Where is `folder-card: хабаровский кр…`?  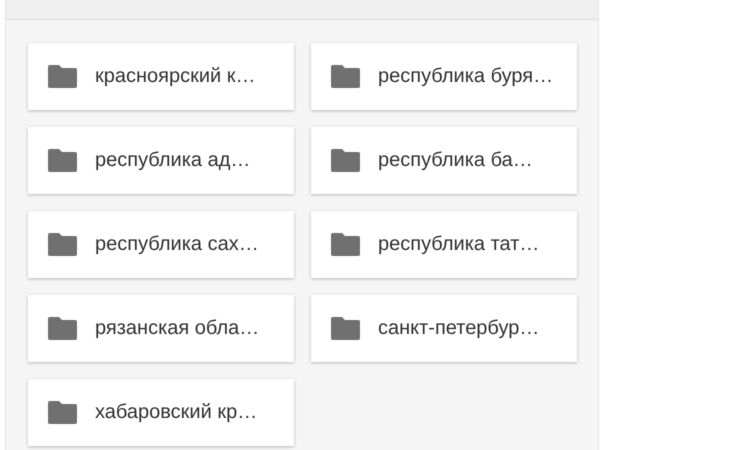
folder-card: хабаровский кр… is located at coordinates (161, 412).